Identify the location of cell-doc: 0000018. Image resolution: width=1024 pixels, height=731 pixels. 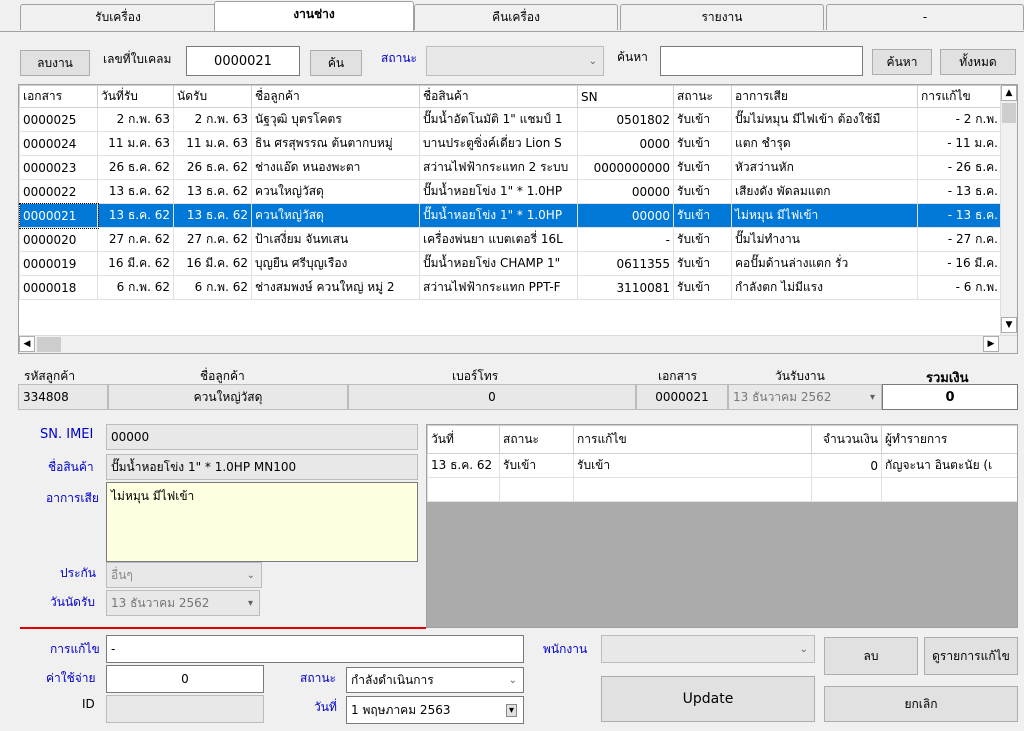
(58, 287).